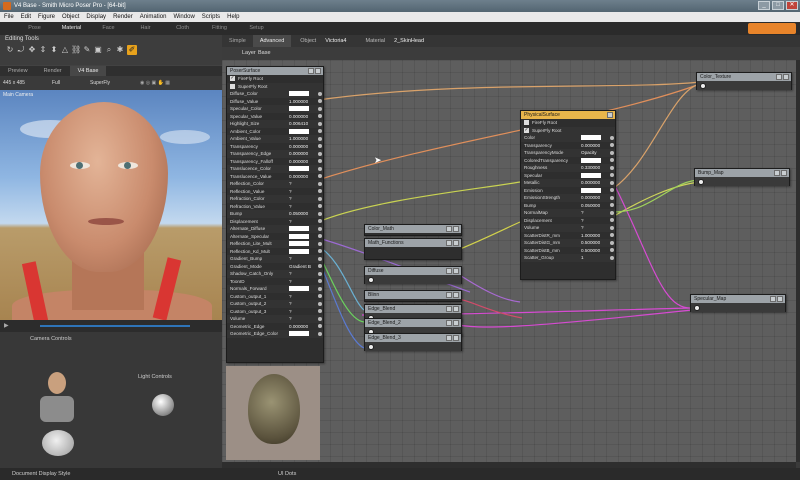 This screenshot has width=800, height=480. Describe the element at coordinates (100, 83) in the screenshot. I see `renderer-select: SuperFly` at that location.